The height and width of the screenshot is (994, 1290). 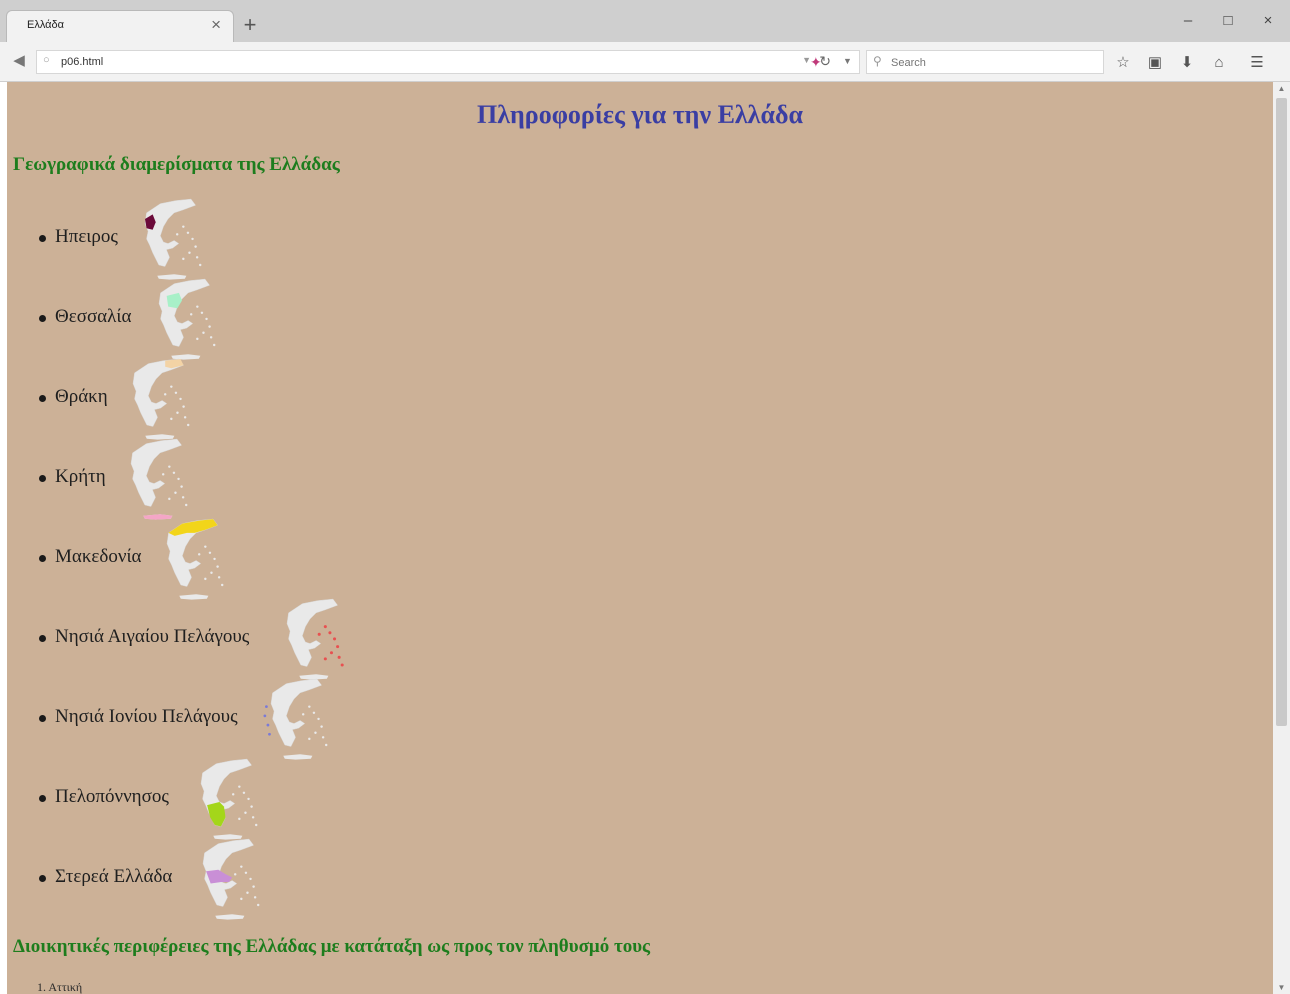 What do you see at coordinates (216, 25) in the screenshot?
I see `tab-close-icon: ×` at bounding box center [216, 25].